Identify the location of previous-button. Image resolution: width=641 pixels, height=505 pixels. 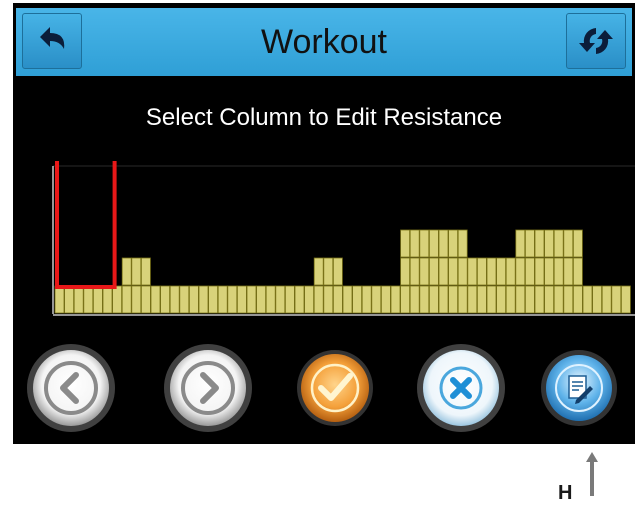
(71, 387).